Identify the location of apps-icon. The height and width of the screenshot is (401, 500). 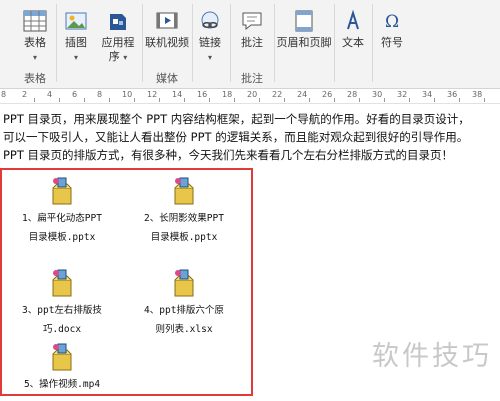
(118, 22).